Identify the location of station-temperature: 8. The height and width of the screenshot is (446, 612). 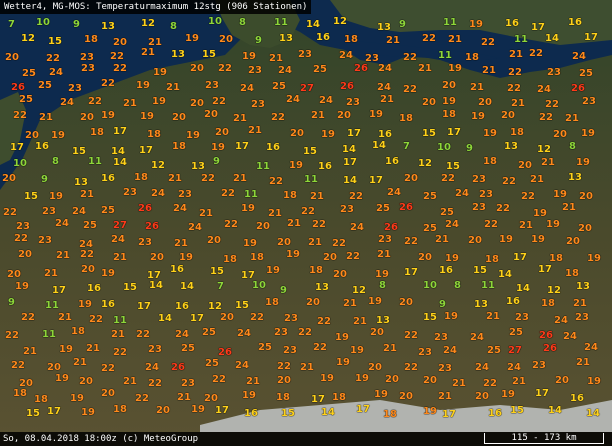
(572, 146).